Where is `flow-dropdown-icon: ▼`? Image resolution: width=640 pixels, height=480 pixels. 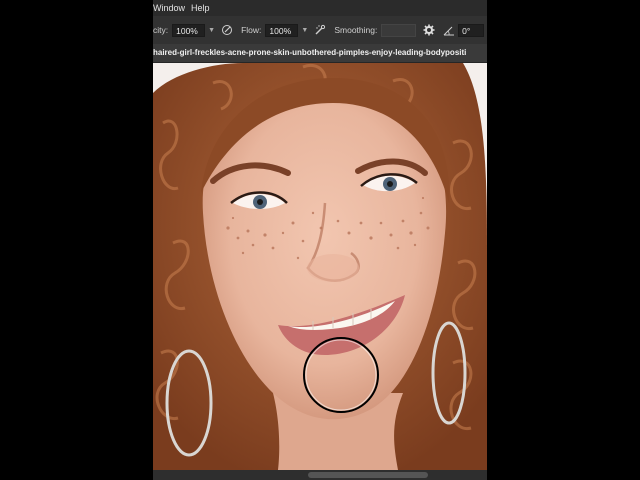 flow-dropdown-icon: ▼ is located at coordinates (304, 30).